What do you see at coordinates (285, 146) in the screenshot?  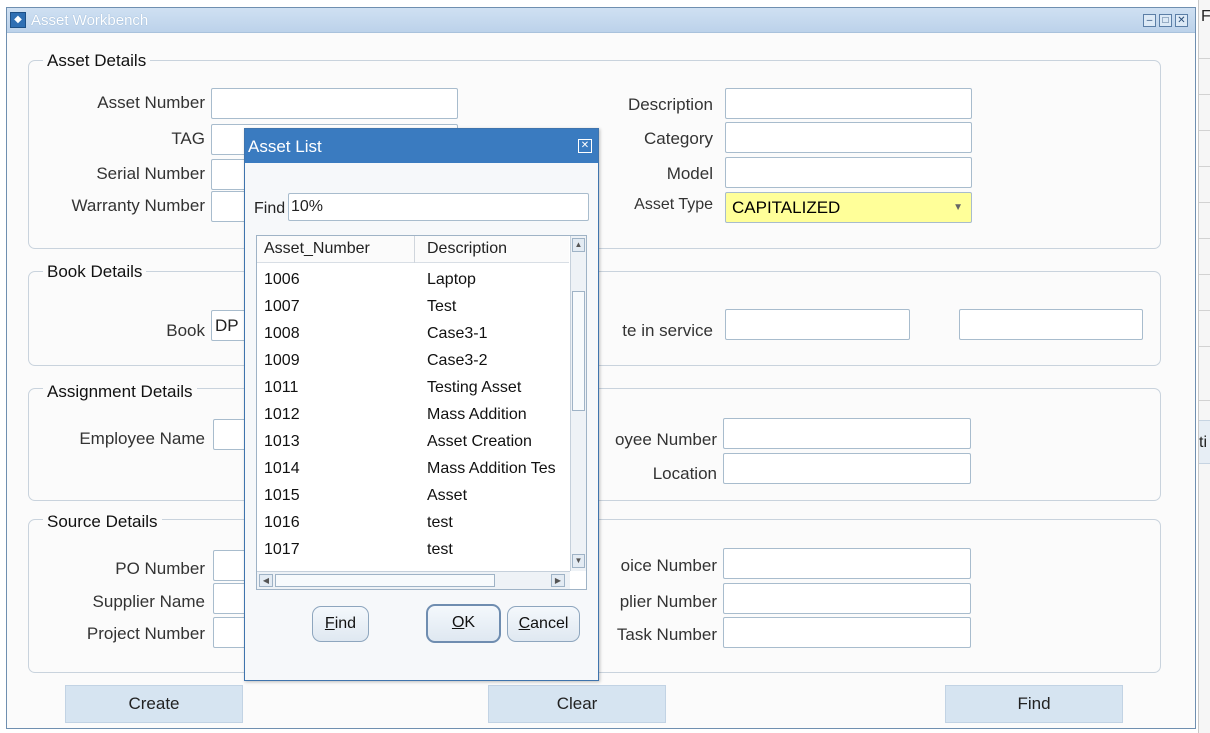 I see `dialog-title: Asset List` at bounding box center [285, 146].